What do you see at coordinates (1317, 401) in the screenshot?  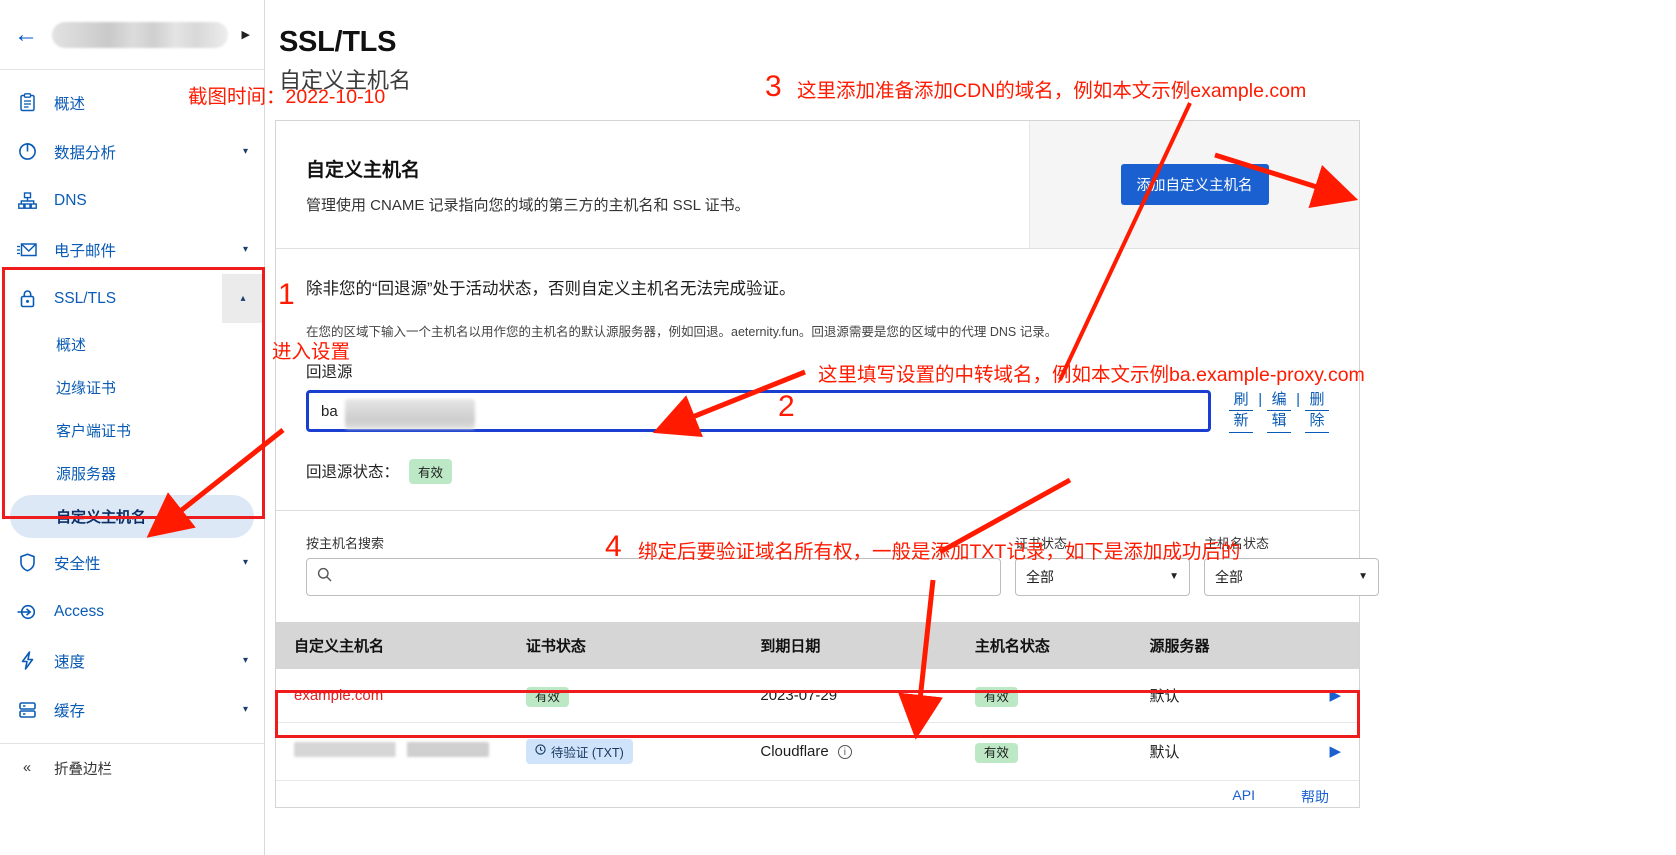 I see `delete-link-line1: 删` at bounding box center [1317, 401].